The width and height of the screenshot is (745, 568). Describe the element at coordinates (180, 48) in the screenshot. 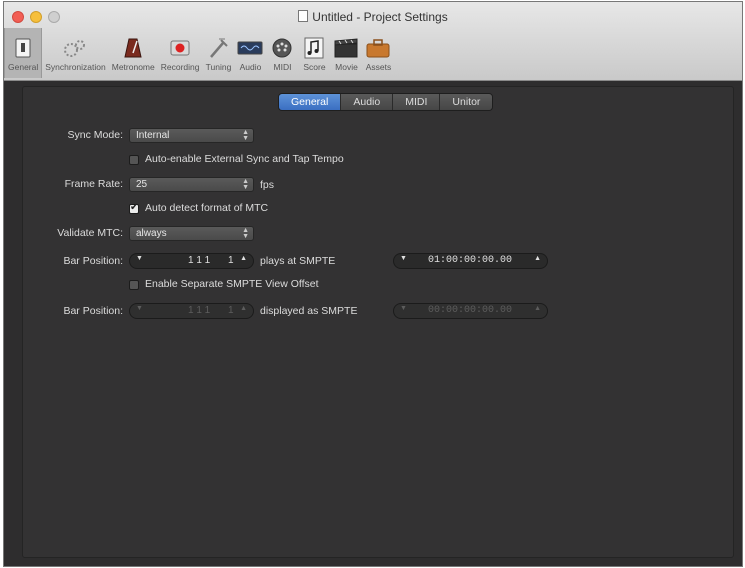

I see `recording-icon` at that location.